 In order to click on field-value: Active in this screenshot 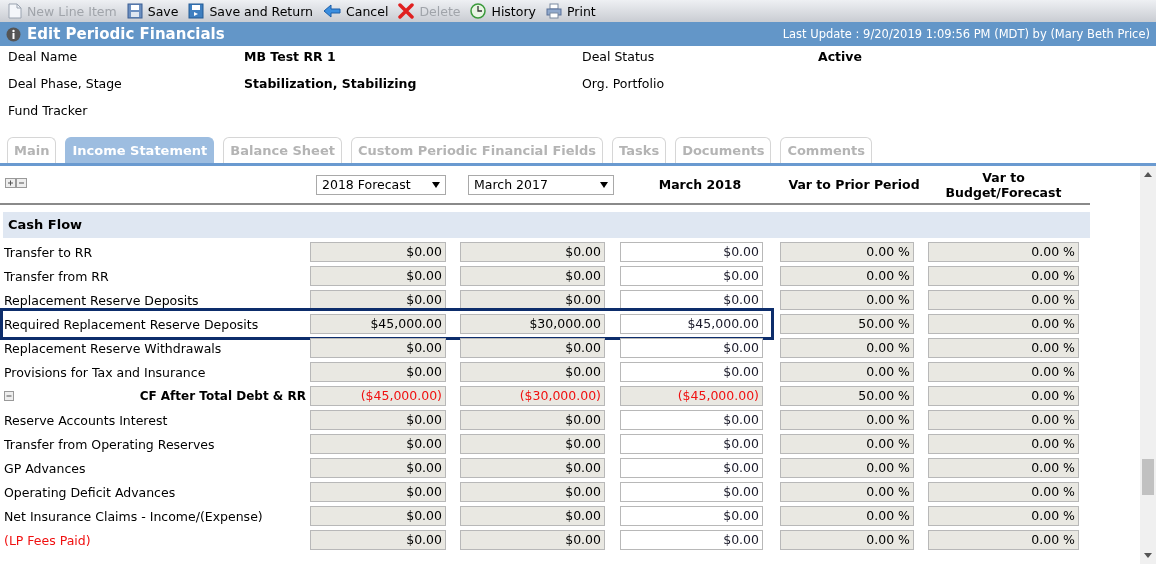, I will do `click(840, 57)`.